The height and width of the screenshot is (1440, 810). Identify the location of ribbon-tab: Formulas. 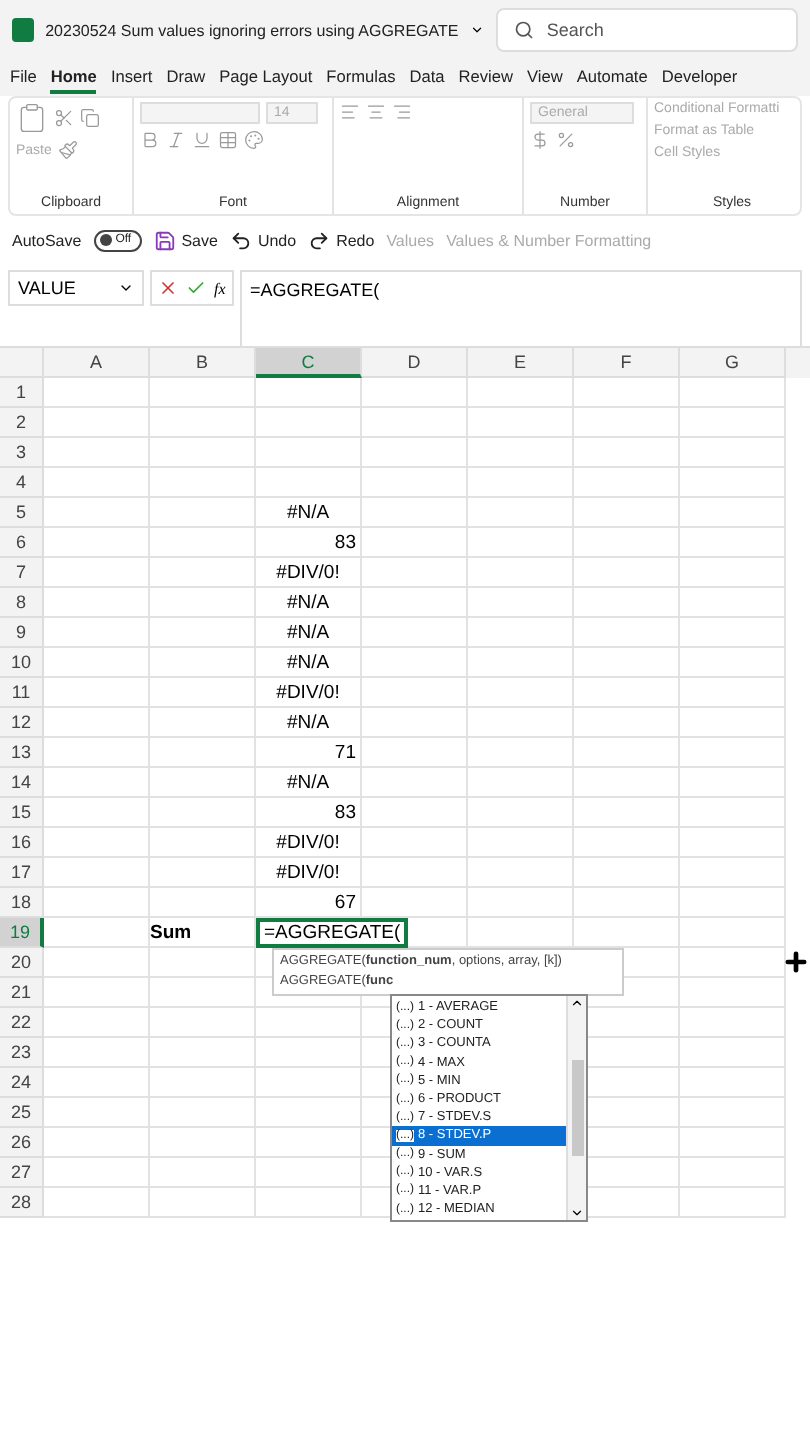
(361, 78).